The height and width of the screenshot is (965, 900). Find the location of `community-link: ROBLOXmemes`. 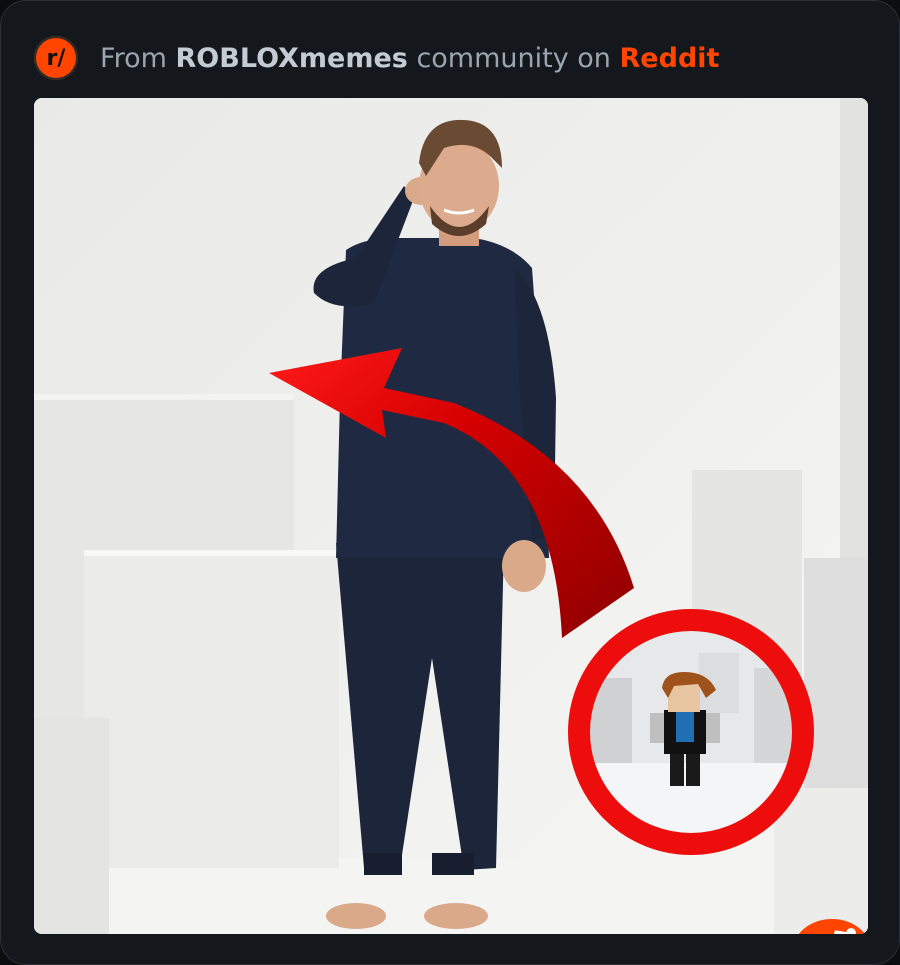

community-link: ROBLOXmemes is located at coordinates (292, 58).